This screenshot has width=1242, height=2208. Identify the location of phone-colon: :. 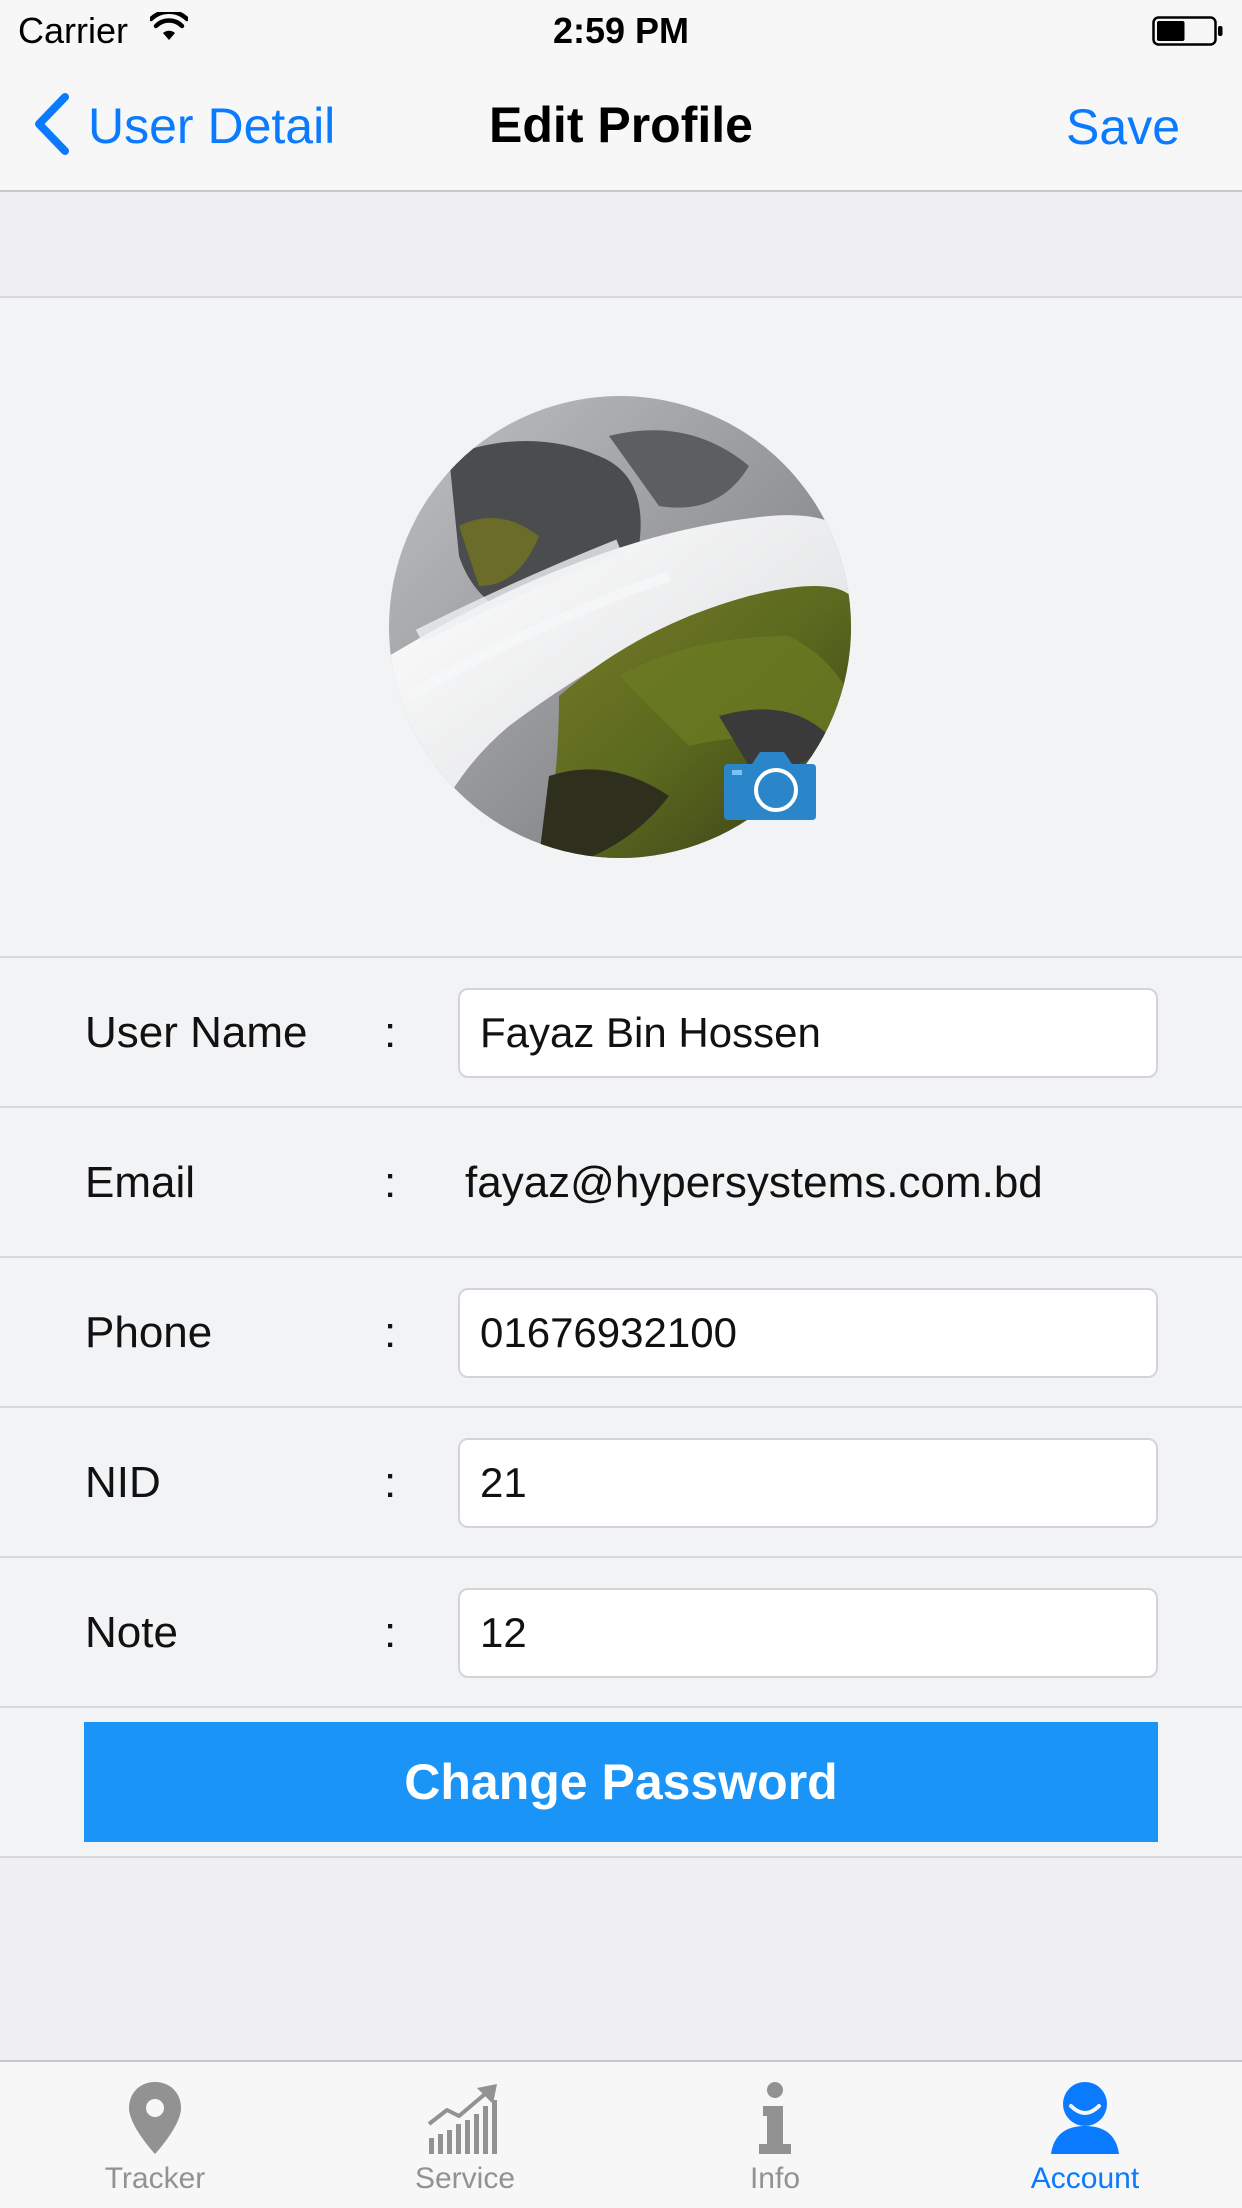
(390, 1332).